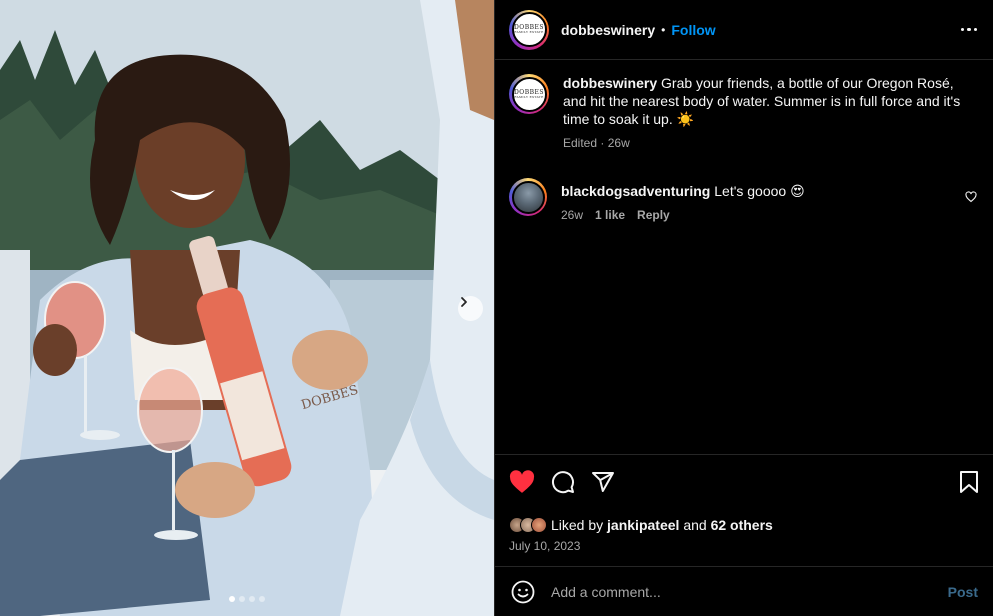 Image resolution: width=993 pixels, height=616 pixels. What do you see at coordinates (464, 302) in the screenshot?
I see `chevron-right-icon` at bounding box center [464, 302].